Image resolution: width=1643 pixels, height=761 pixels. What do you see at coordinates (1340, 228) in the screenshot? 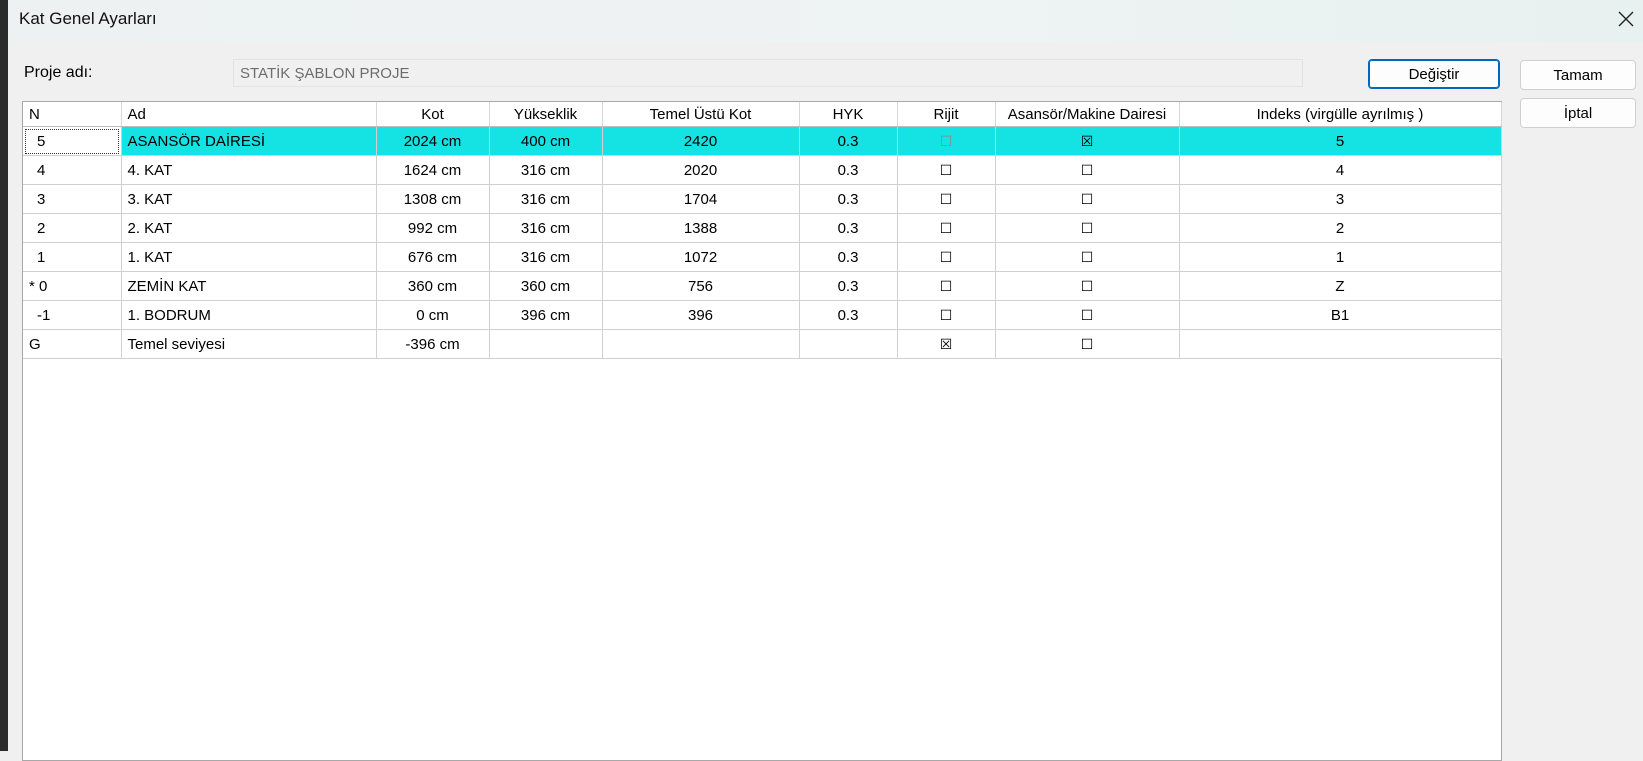
I see `cell-indeks: 2` at bounding box center [1340, 228].